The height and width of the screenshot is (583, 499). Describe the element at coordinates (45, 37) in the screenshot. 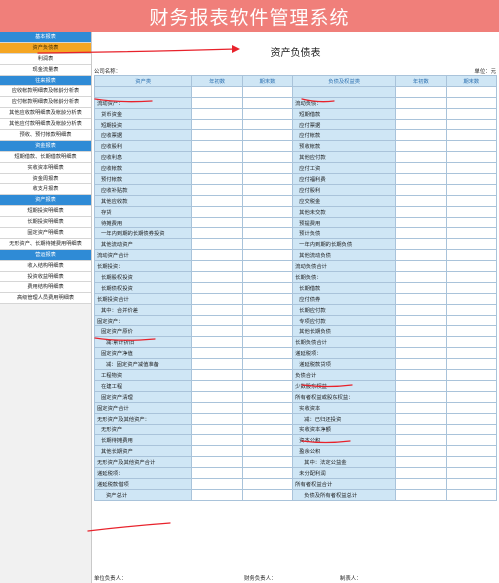

I see `sidebar-section-header: 基本报表` at that location.